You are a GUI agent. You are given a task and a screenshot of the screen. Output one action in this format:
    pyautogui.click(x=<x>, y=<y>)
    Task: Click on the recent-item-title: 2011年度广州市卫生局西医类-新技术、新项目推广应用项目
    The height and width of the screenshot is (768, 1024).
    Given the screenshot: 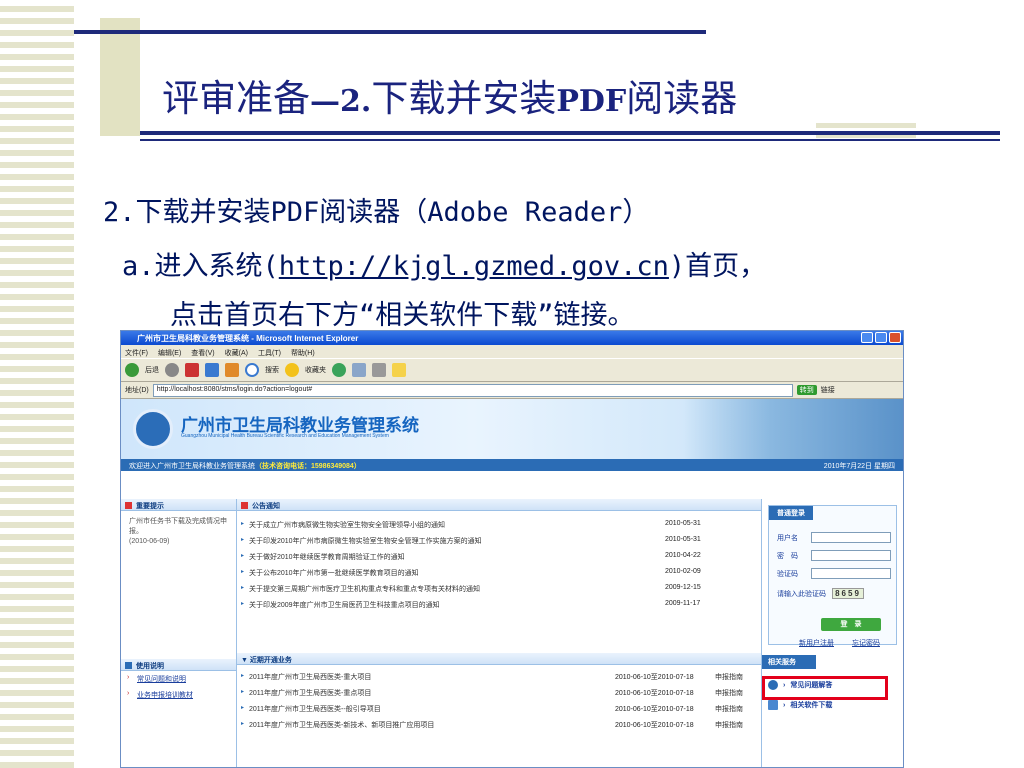 What is the action you would take?
    pyautogui.click(x=342, y=725)
    